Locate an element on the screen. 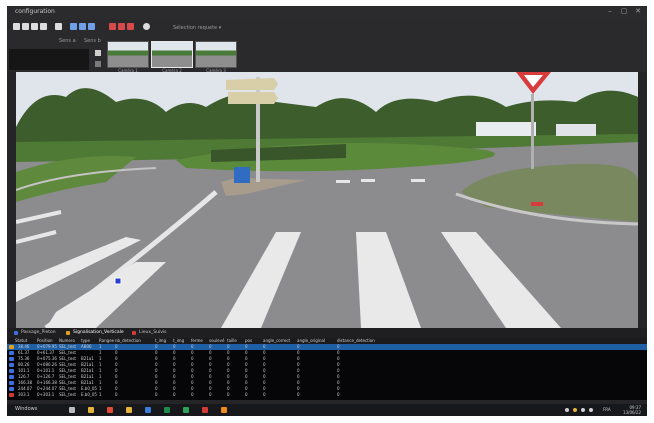  tab-passage-pieton: Passage_Pieton is located at coordinates (34, 333).